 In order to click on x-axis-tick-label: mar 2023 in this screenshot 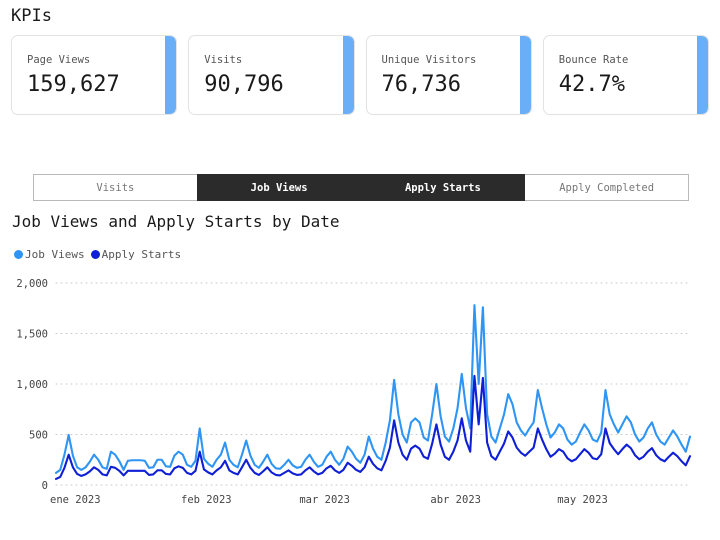, I will do `click(324, 500)`.